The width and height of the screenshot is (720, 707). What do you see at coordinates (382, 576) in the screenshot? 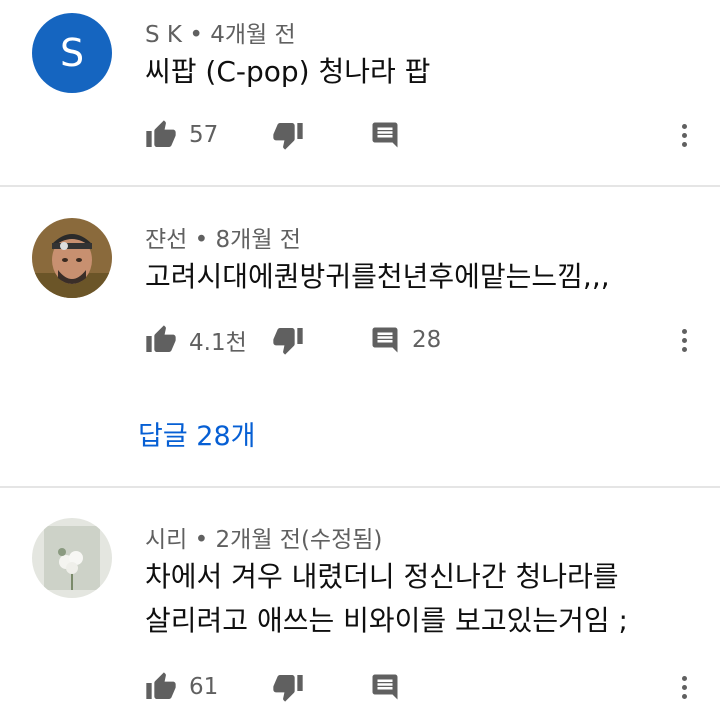
I see `comment-line: 차에서 겨우 내렸더니 정신나간 청나라를` at bounding box center [382, 576].